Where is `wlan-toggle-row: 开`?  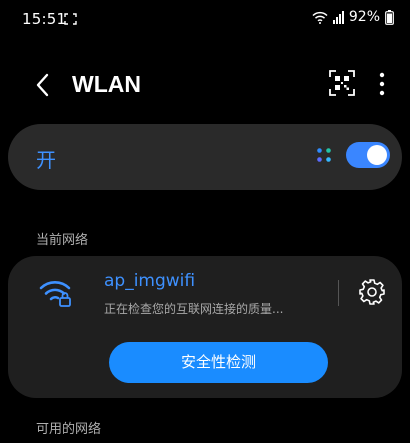
wlan-toggle-row: 开 is located at coordinates (205, 157).